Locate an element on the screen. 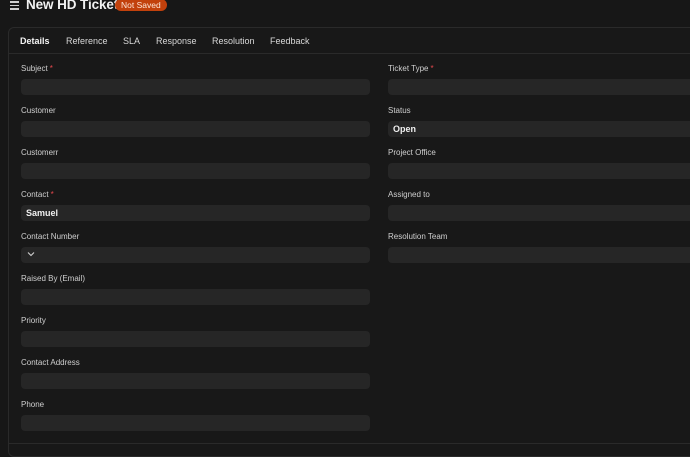 The height and width of the screenshot is (457, 690). assigned-to-field is located at coordinates (539, 213).